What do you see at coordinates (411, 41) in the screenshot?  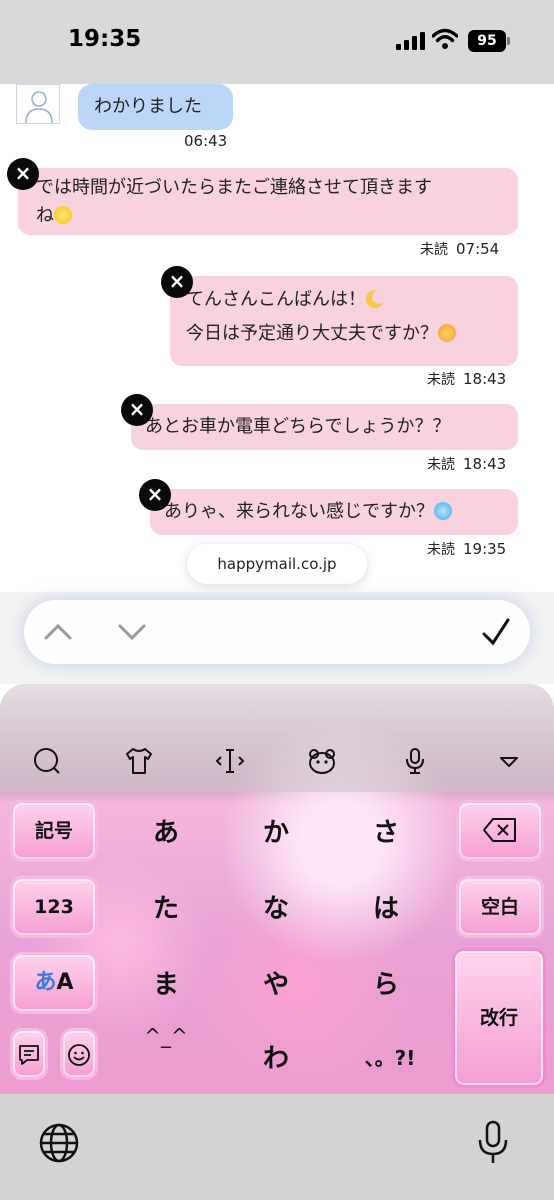 I see `cellular-signal-icon` at bounding box center [411, 41].